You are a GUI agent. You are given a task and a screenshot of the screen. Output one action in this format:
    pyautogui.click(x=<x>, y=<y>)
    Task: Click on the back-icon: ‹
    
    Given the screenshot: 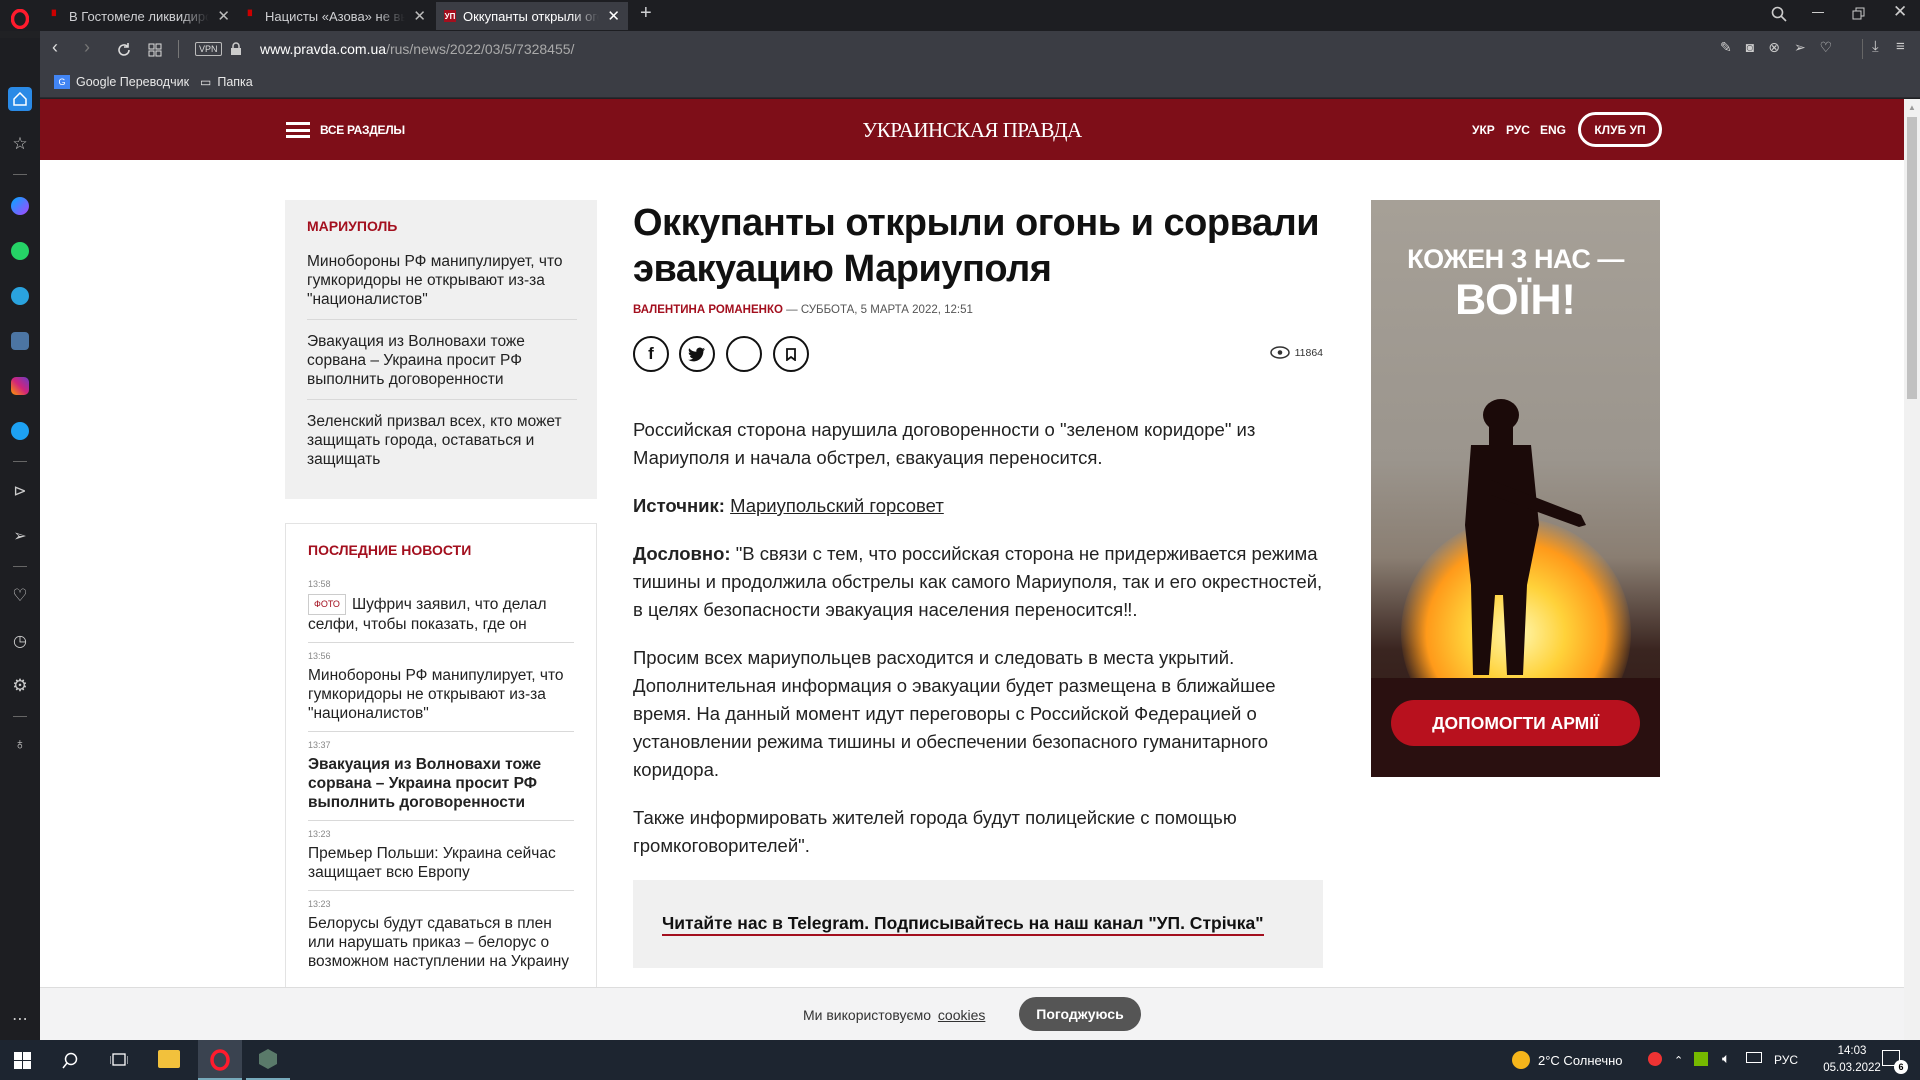 What is the action you would take?
    pyautogui.click(x=55, y=47)
    